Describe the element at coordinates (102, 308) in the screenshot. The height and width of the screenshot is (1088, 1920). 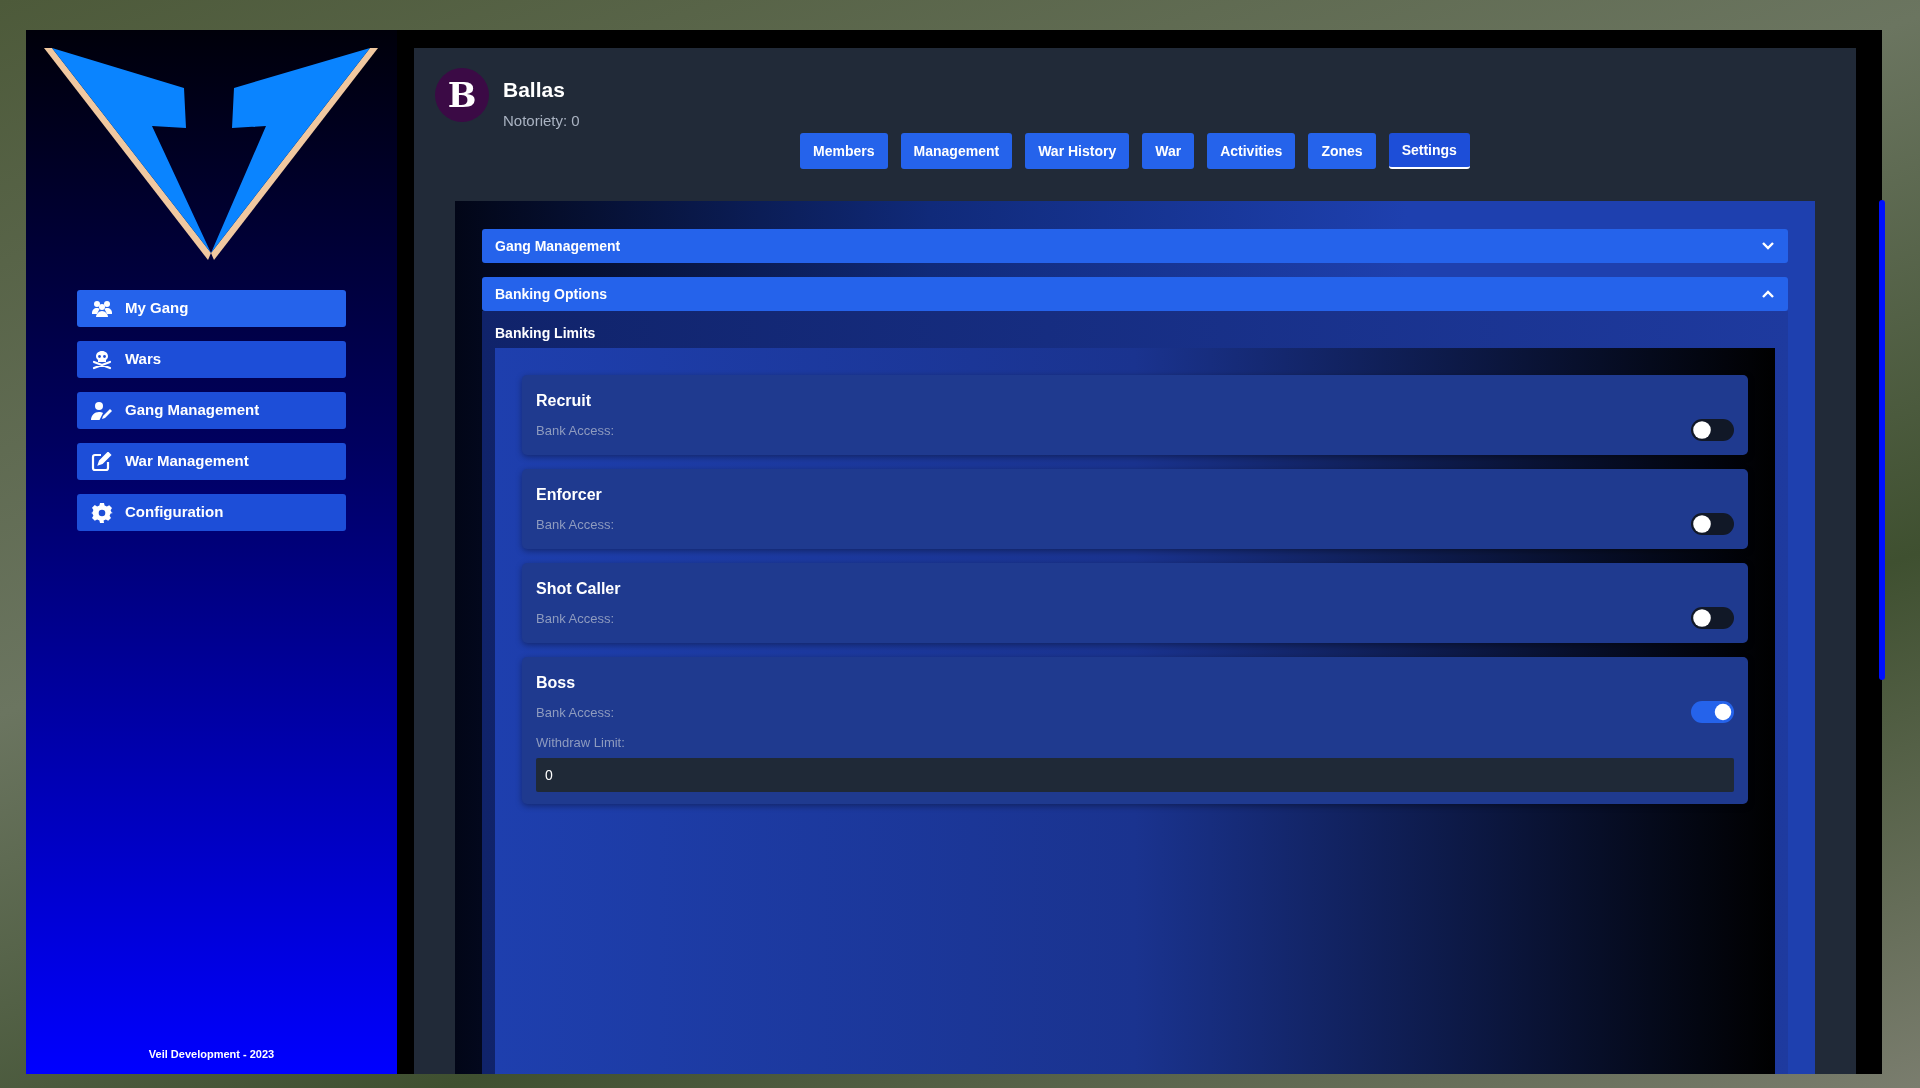
I see `users-icon` at that location.